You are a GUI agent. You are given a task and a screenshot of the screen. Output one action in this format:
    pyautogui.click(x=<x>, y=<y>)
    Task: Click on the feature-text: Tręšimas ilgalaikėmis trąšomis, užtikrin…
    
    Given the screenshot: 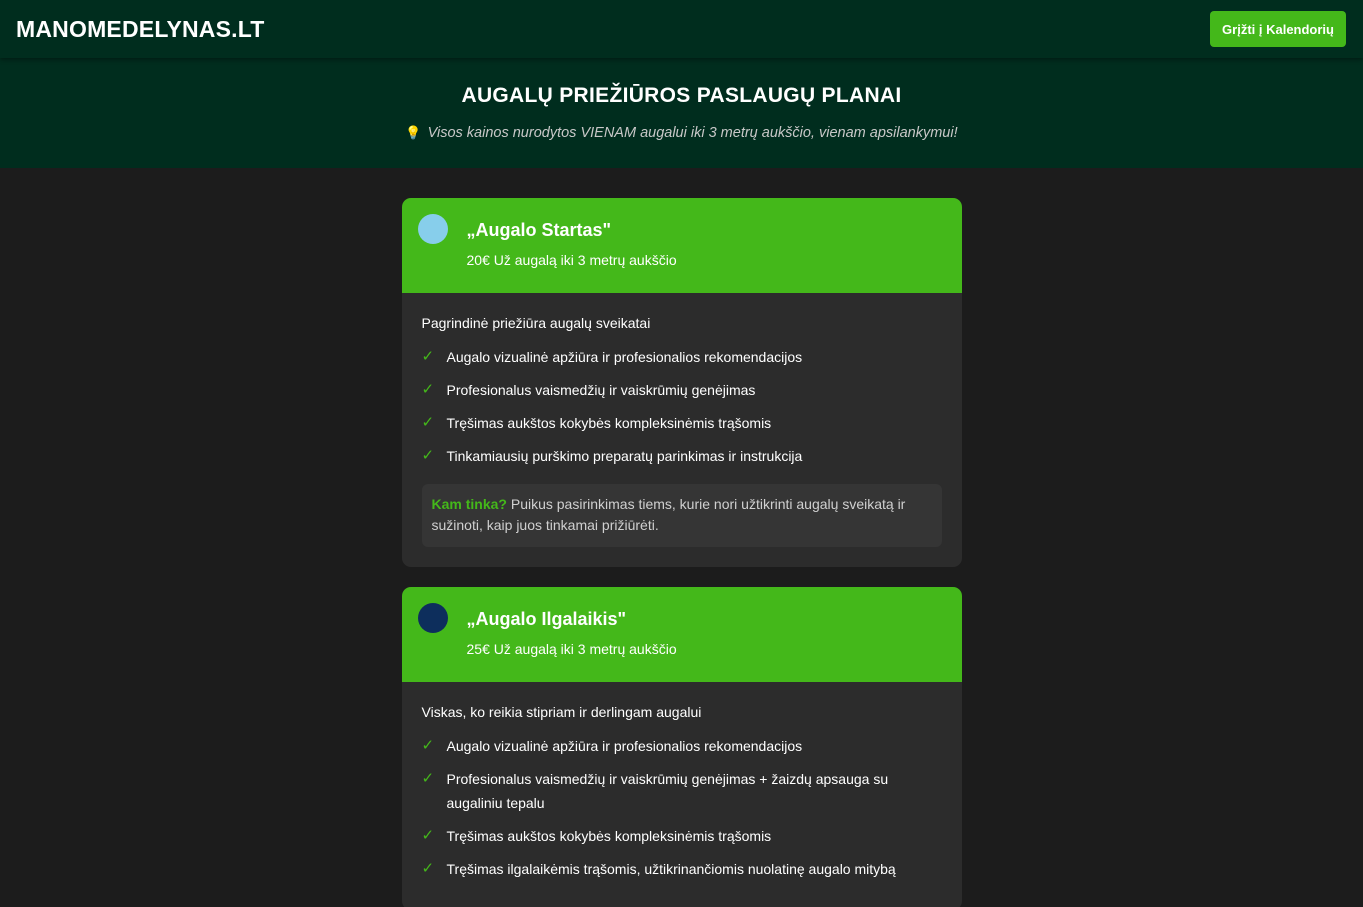 What is the action you would take?
    pyautogui.click(x=671, y=869)
    